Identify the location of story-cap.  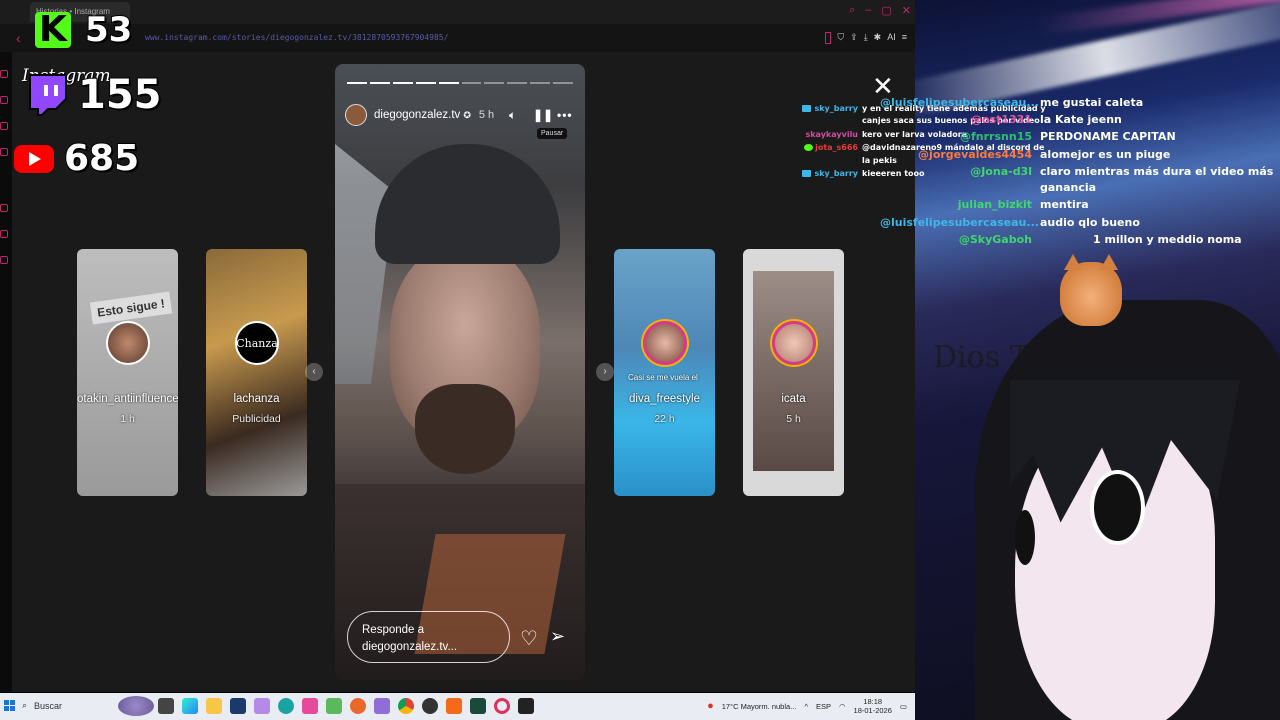
(467, 204).